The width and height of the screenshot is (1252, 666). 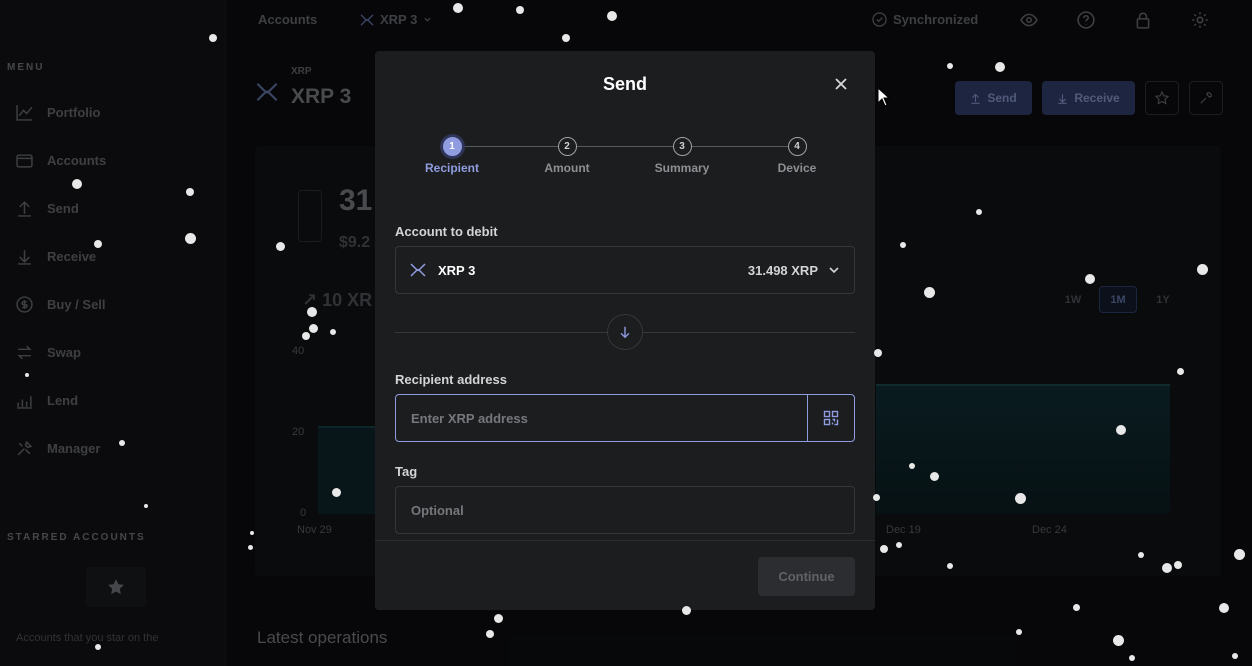 What do you see at coordinates (834, 270) in the screenshot?
I see `chevron-down-icon` at bounding box center [834, 270].